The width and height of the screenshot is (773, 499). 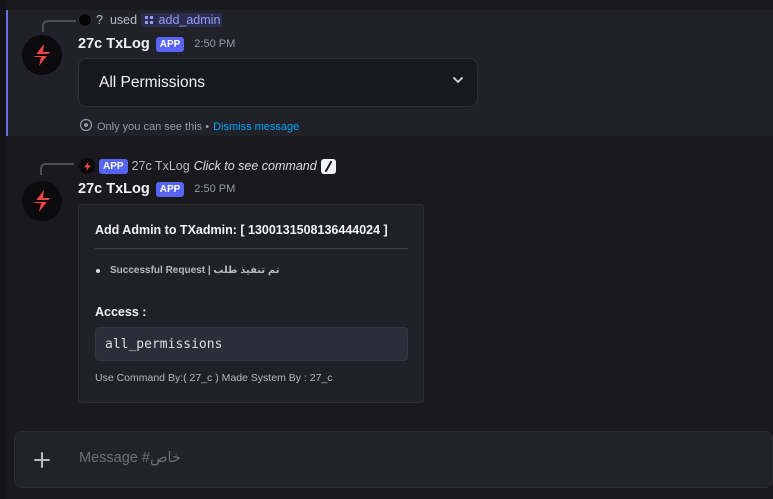 I want to click on reply-used-text: used, so click(x=123, y=20).